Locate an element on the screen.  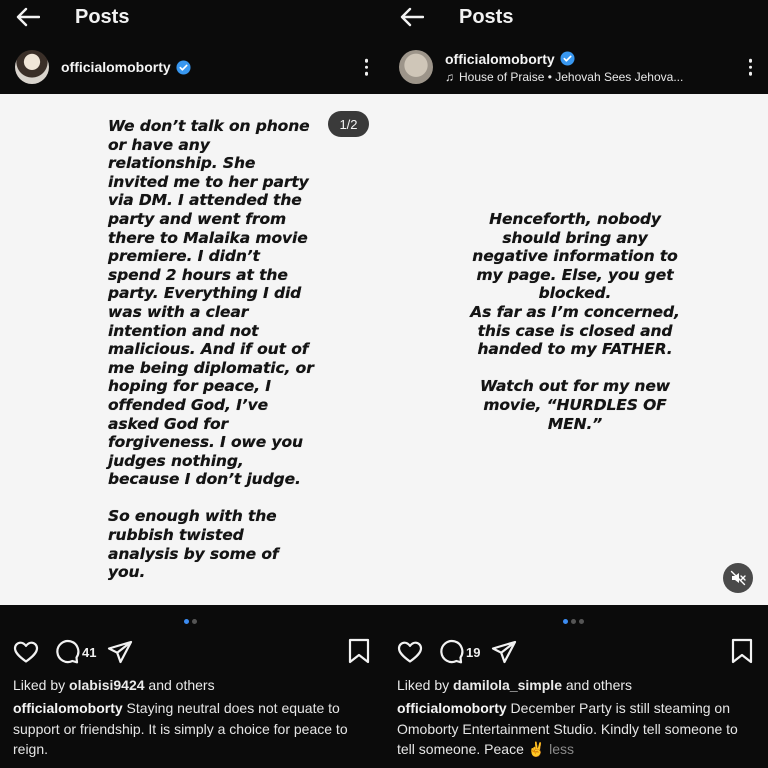
comment-button: 41 is located at coordinates (75, 652).